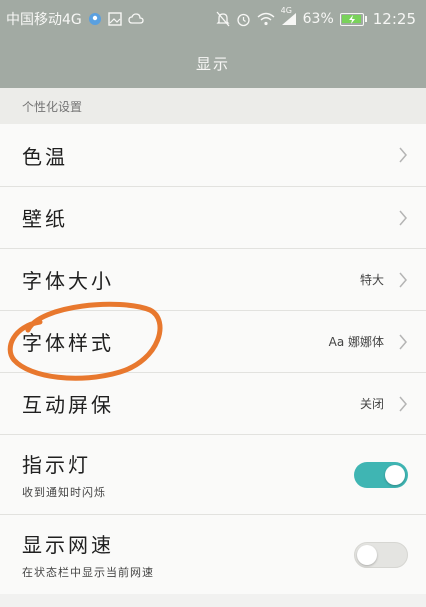 The width and height of the screenshot is (426, 607). I want to click on section-title: 个性化设置, so click(52, 106).